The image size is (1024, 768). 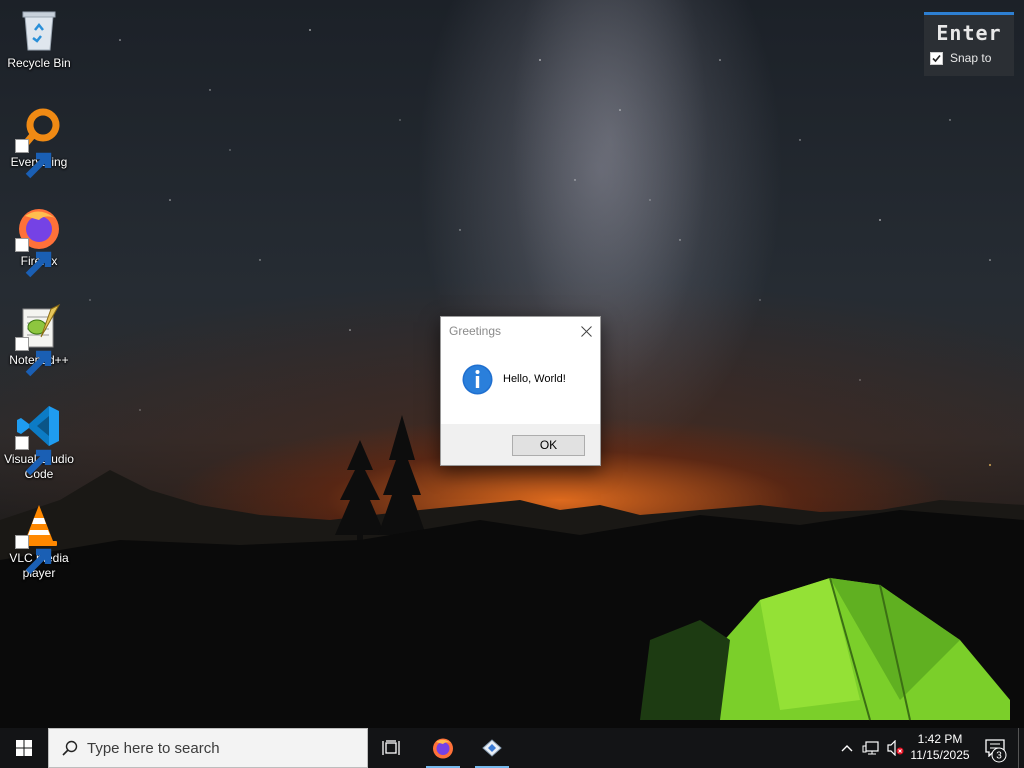 What do you see at coordinates (475, 331) in the screenshot?
I see `dialog-title: Greetings` at bounding box center [475, 331].